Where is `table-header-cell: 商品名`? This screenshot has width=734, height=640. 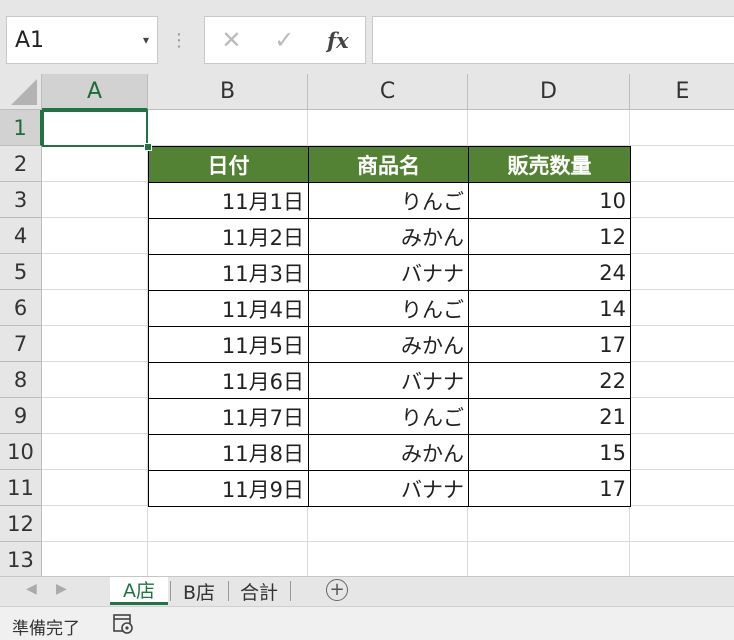
table-header-cell: 商品名 is located at coordinates (388, 164).